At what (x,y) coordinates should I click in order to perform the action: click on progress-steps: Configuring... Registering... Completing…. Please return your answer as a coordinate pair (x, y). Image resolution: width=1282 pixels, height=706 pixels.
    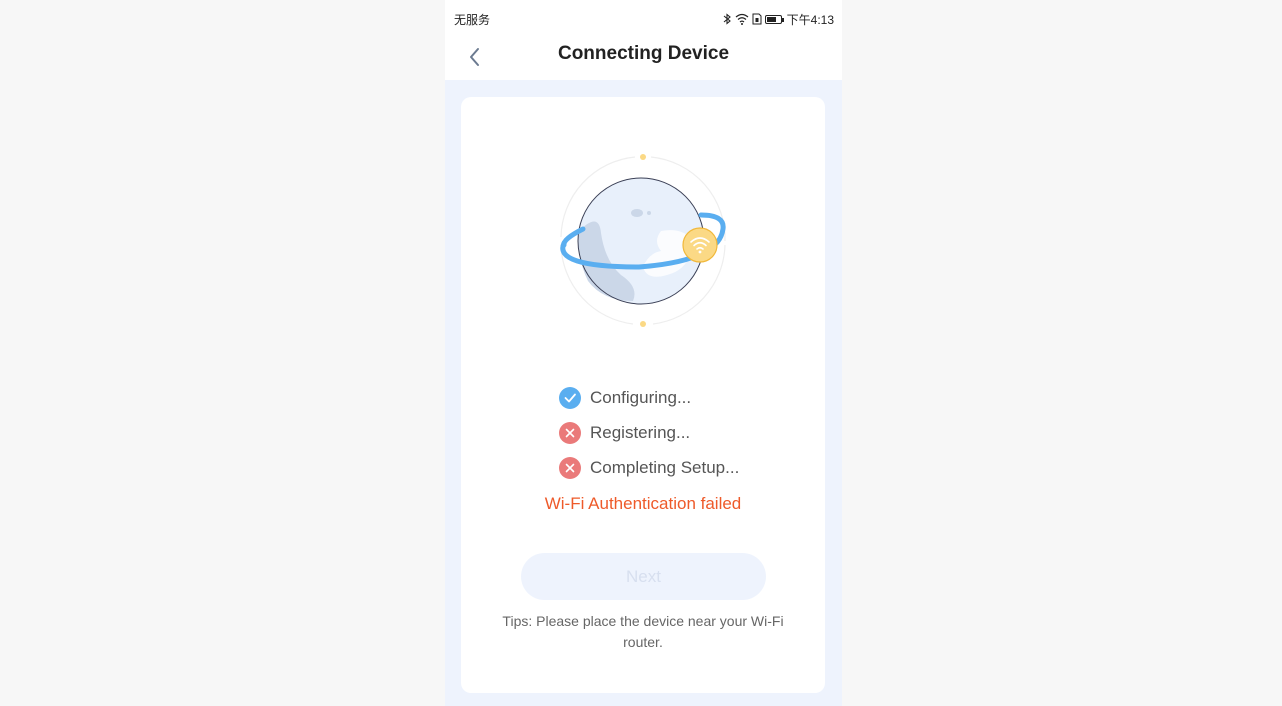
    Looking at the image, I should click on (649, 432).